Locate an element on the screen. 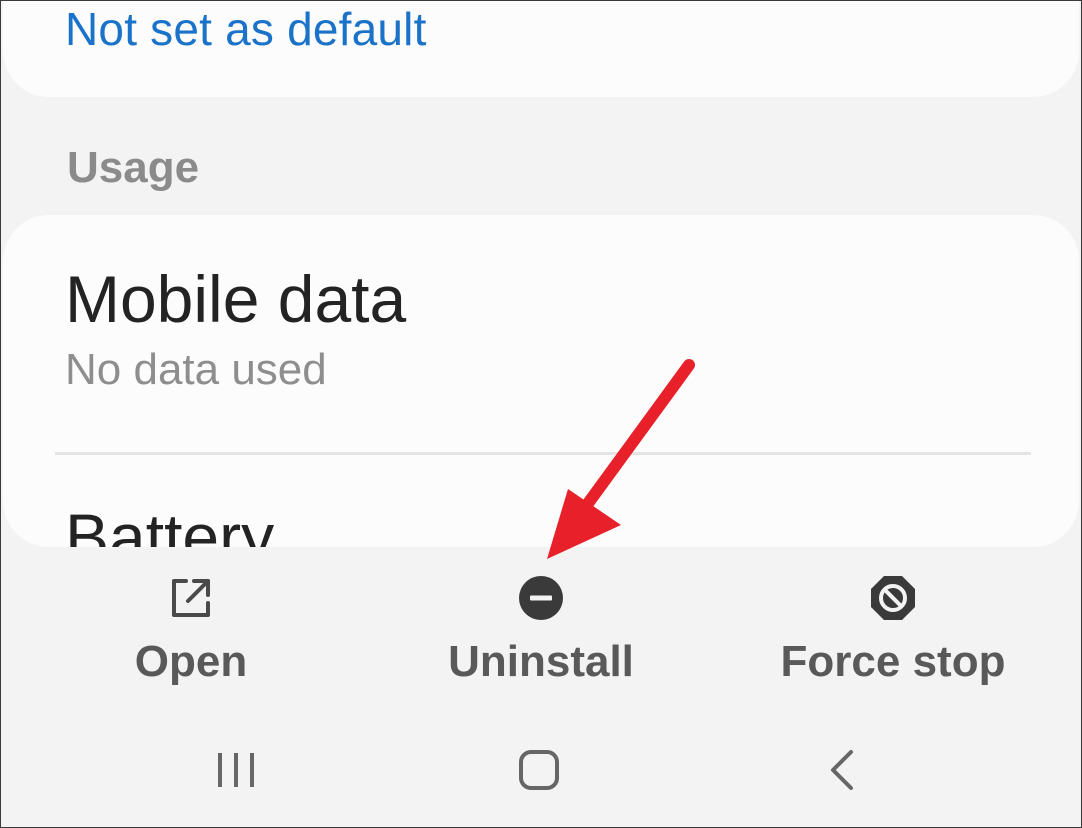 The width and height of the screenshot is (1082, 828). mobile-data-title: Mobile data is located at coordinates (236, 299).